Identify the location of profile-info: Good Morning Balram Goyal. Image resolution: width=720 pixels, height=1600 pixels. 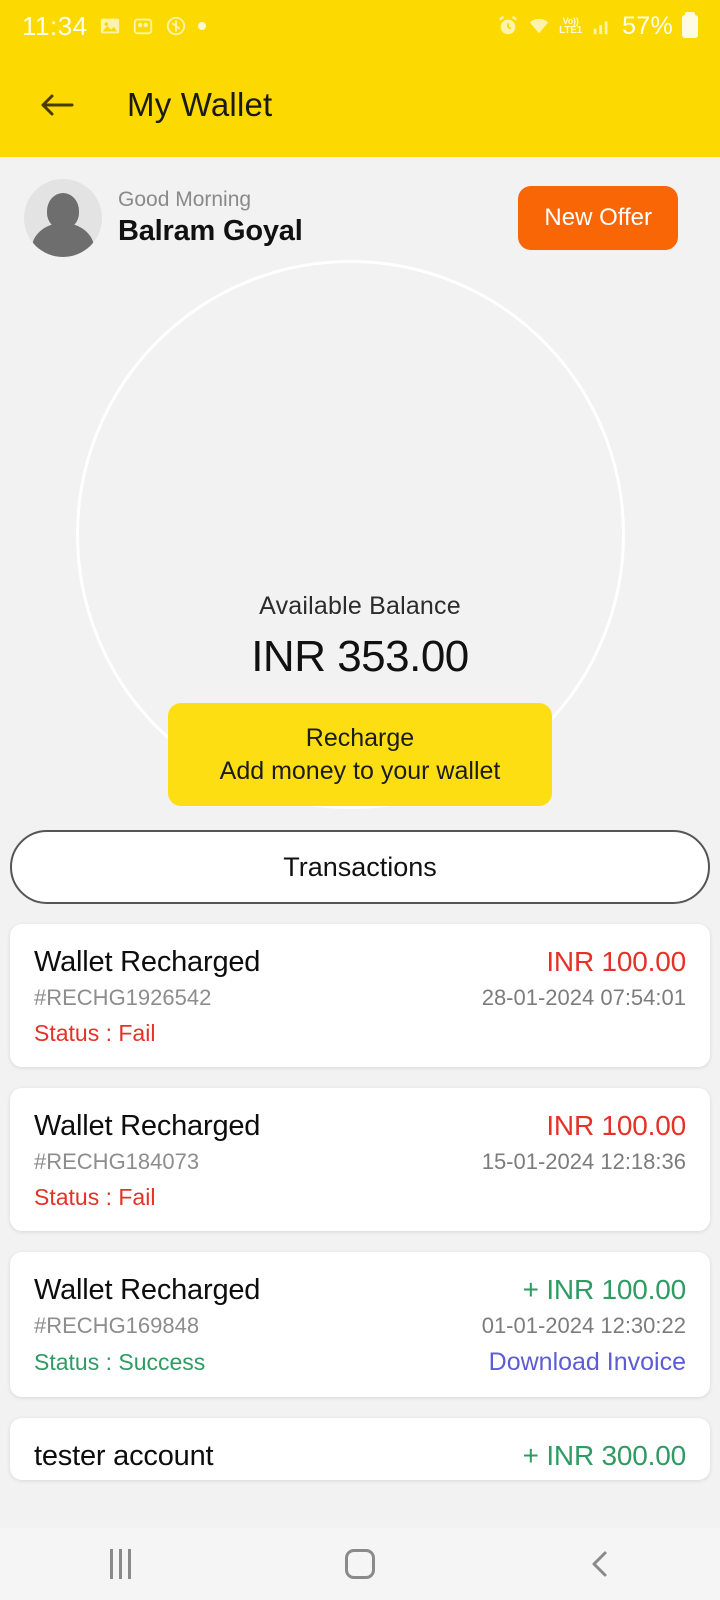
(163, 218).